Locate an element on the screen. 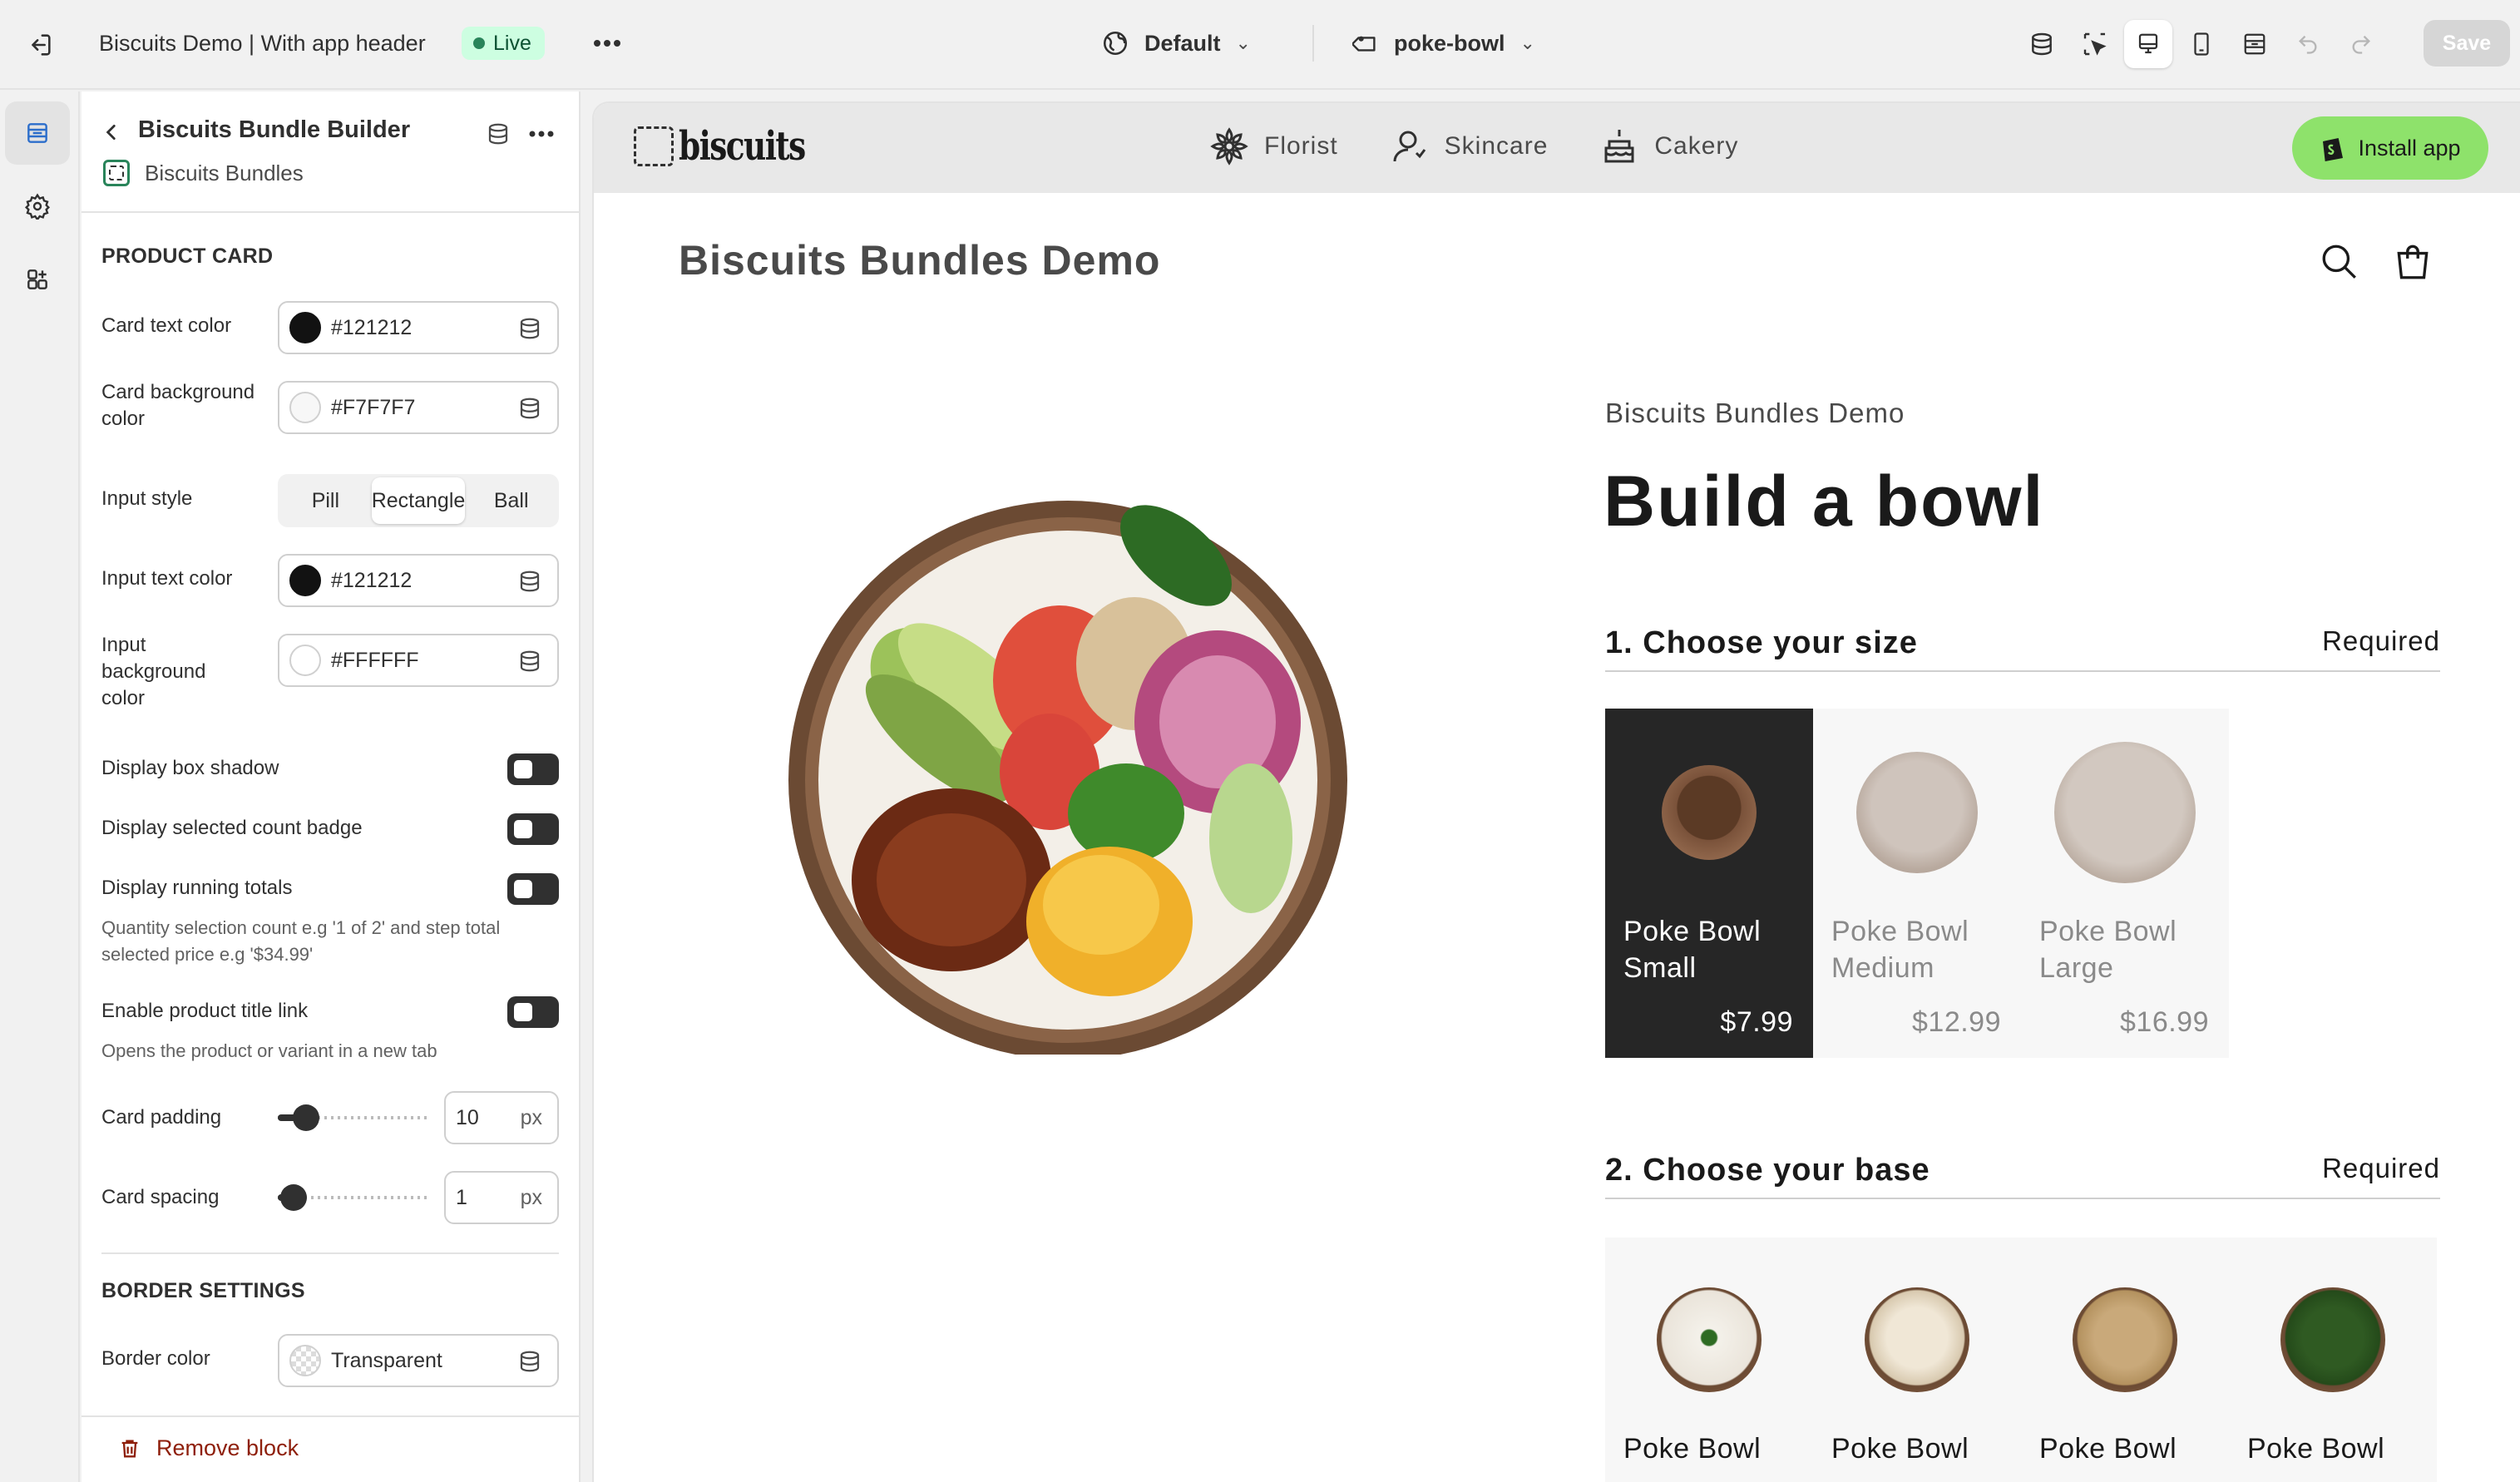 The image size is (2520, 1482). full-width-button is located at coordinates (2255, 44).